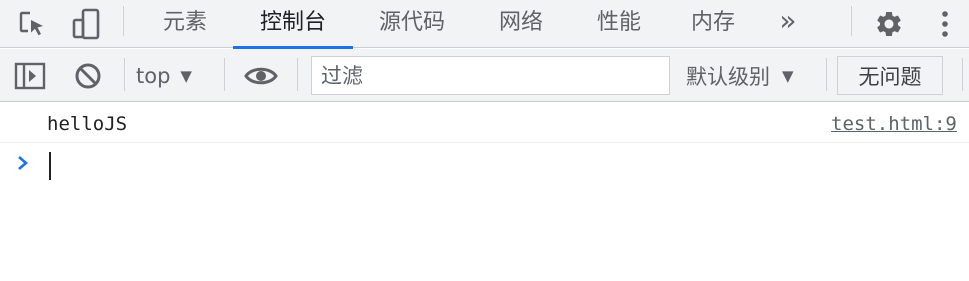 This screenshot has height=281, width=969. I want to click on context-selector: top ▼, so click(164, 75).